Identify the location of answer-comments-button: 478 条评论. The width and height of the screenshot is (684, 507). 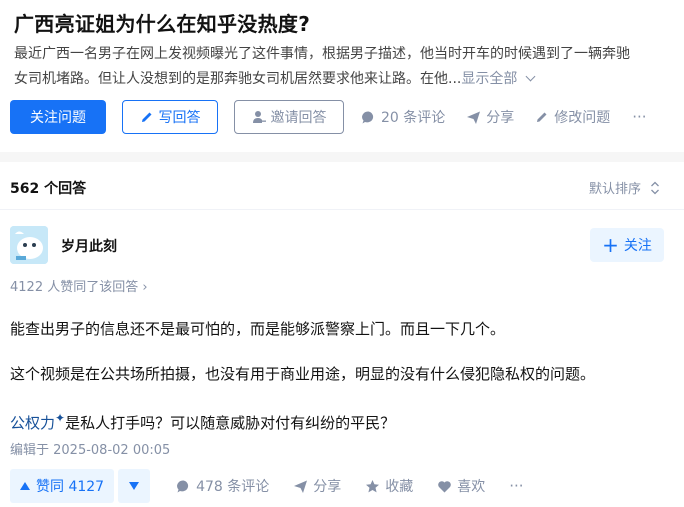
(222, 486).